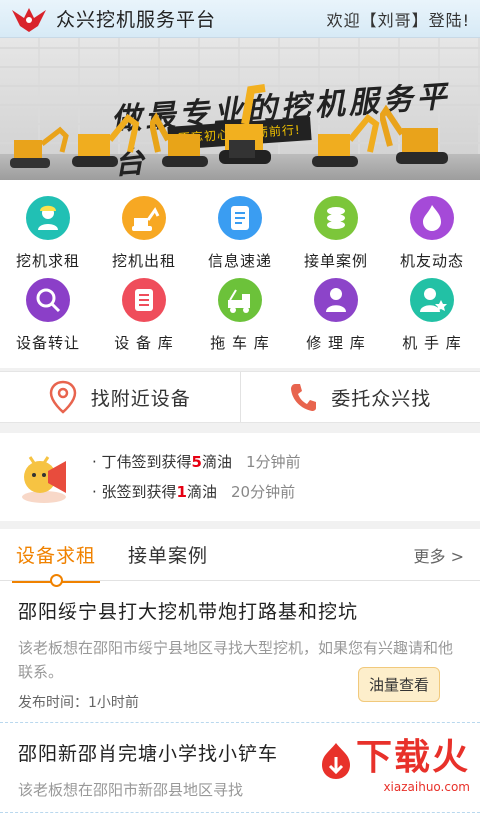 This screenshot has width=480, height=813. What do you see at coordinates (240, 300) in the screenshot?
I see `tow-truck-icon` at bounding box center [240, 300].